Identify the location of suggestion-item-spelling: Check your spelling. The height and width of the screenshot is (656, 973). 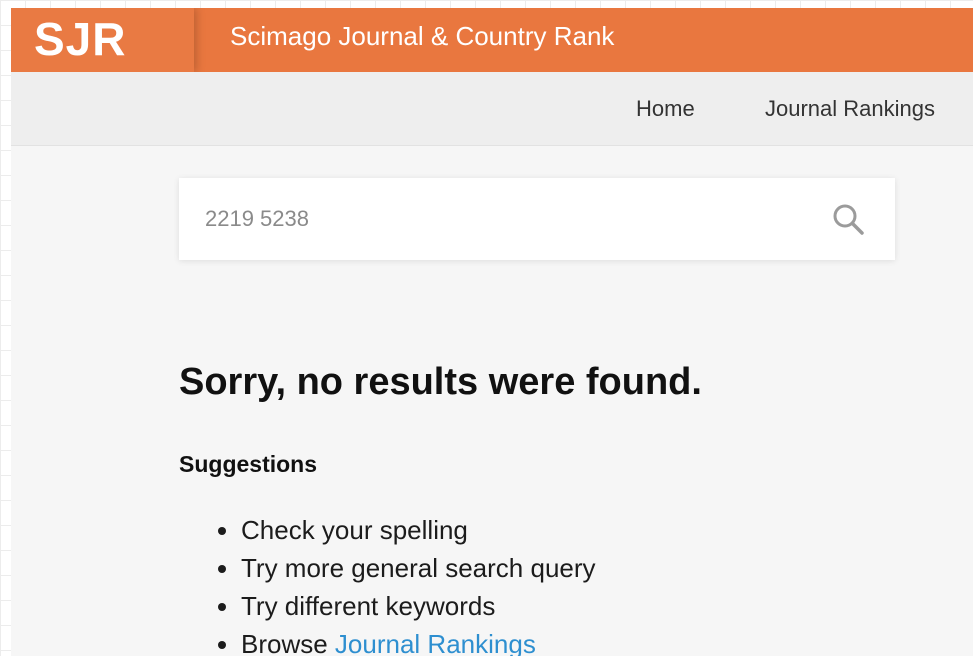
(418, 530).